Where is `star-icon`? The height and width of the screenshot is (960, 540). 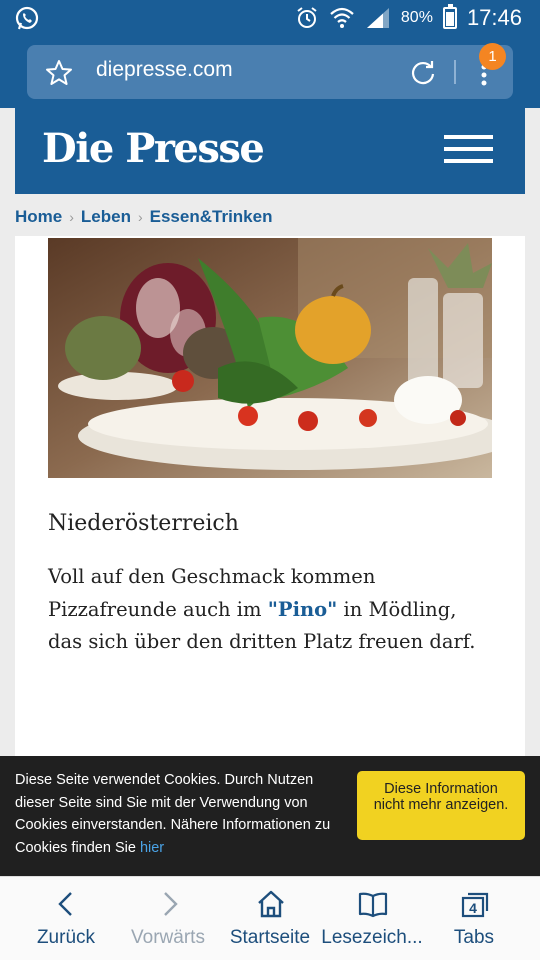 star-icon is located at coordinates (59, 73).